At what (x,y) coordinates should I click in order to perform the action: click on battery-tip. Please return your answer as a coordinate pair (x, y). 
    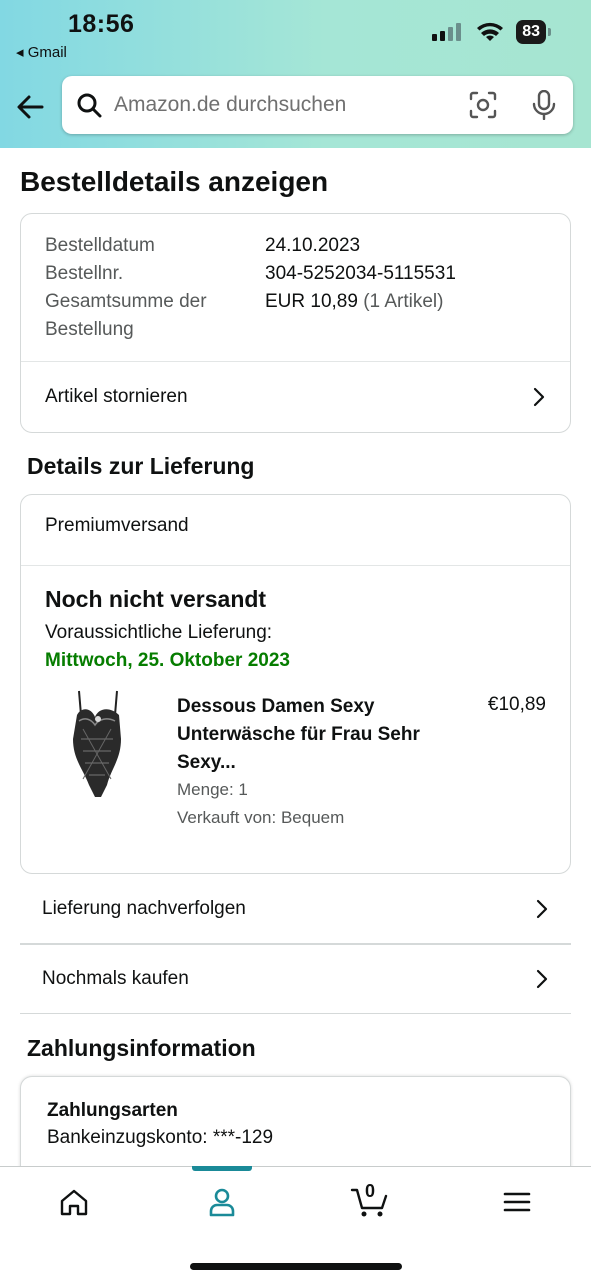
    Looking at the image, I should click on (549, 32).